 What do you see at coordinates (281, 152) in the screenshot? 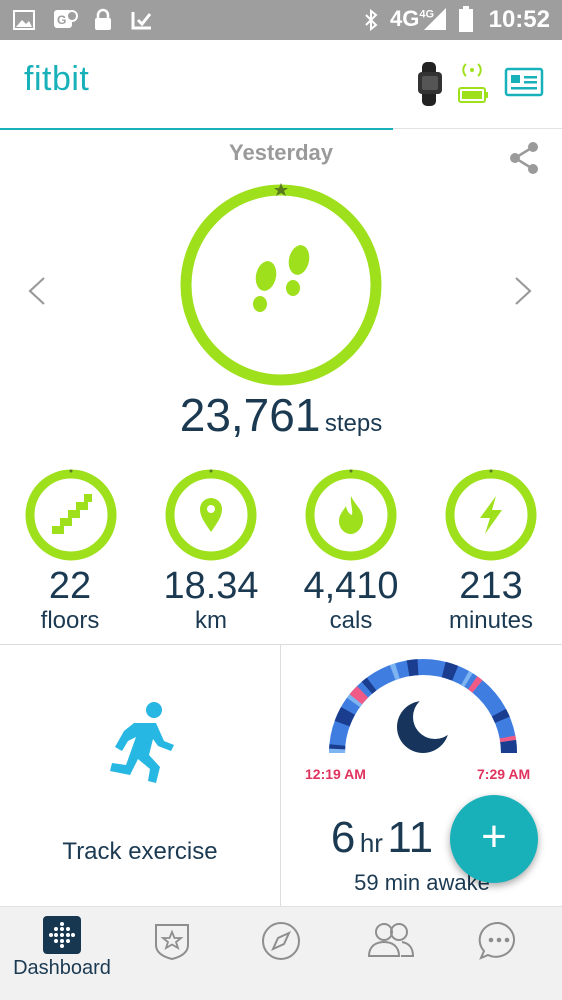
I see `day-label: Yesterday` at bounding box center [281, 152].